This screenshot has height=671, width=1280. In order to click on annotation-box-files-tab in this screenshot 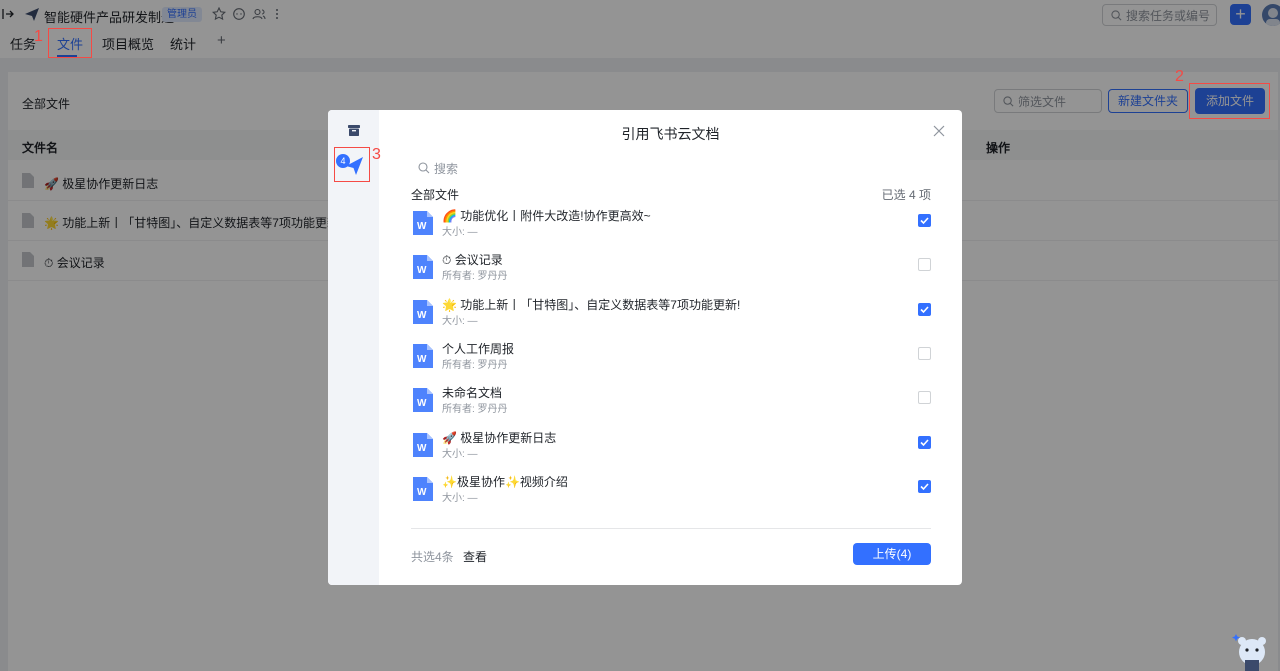, I will do `click(70, 43)`.